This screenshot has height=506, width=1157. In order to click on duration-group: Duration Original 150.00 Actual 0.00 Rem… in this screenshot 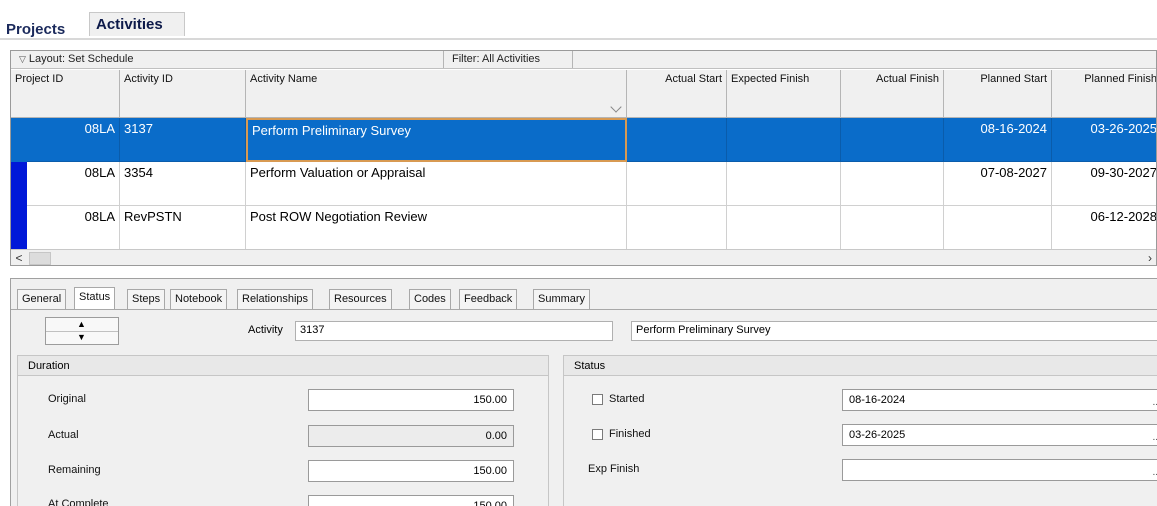, I will do `click(283, 430)`.